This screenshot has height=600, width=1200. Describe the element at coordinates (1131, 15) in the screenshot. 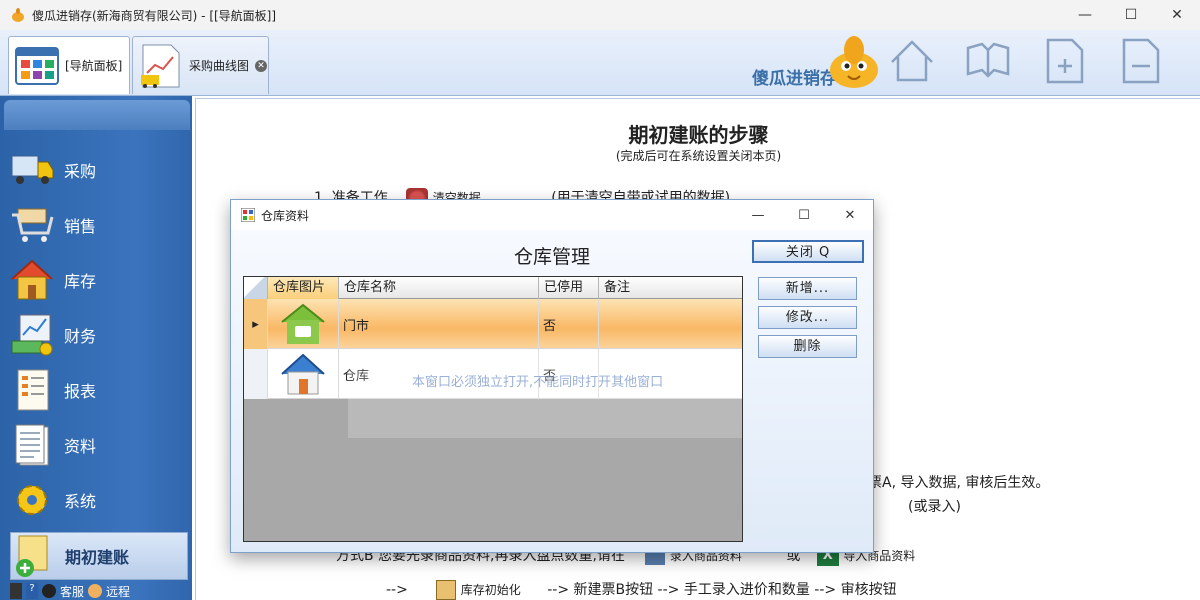

I see `maximize-button: ☐` at that location.